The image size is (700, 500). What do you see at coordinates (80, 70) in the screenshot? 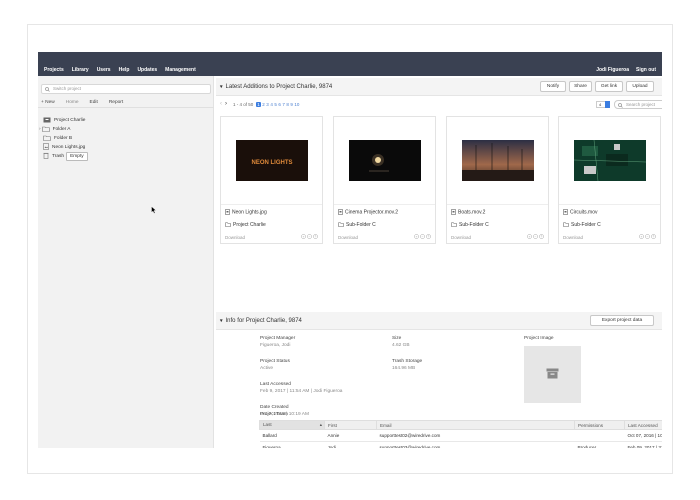
I see `nav-library: Library` at bounding box center [80, 70].